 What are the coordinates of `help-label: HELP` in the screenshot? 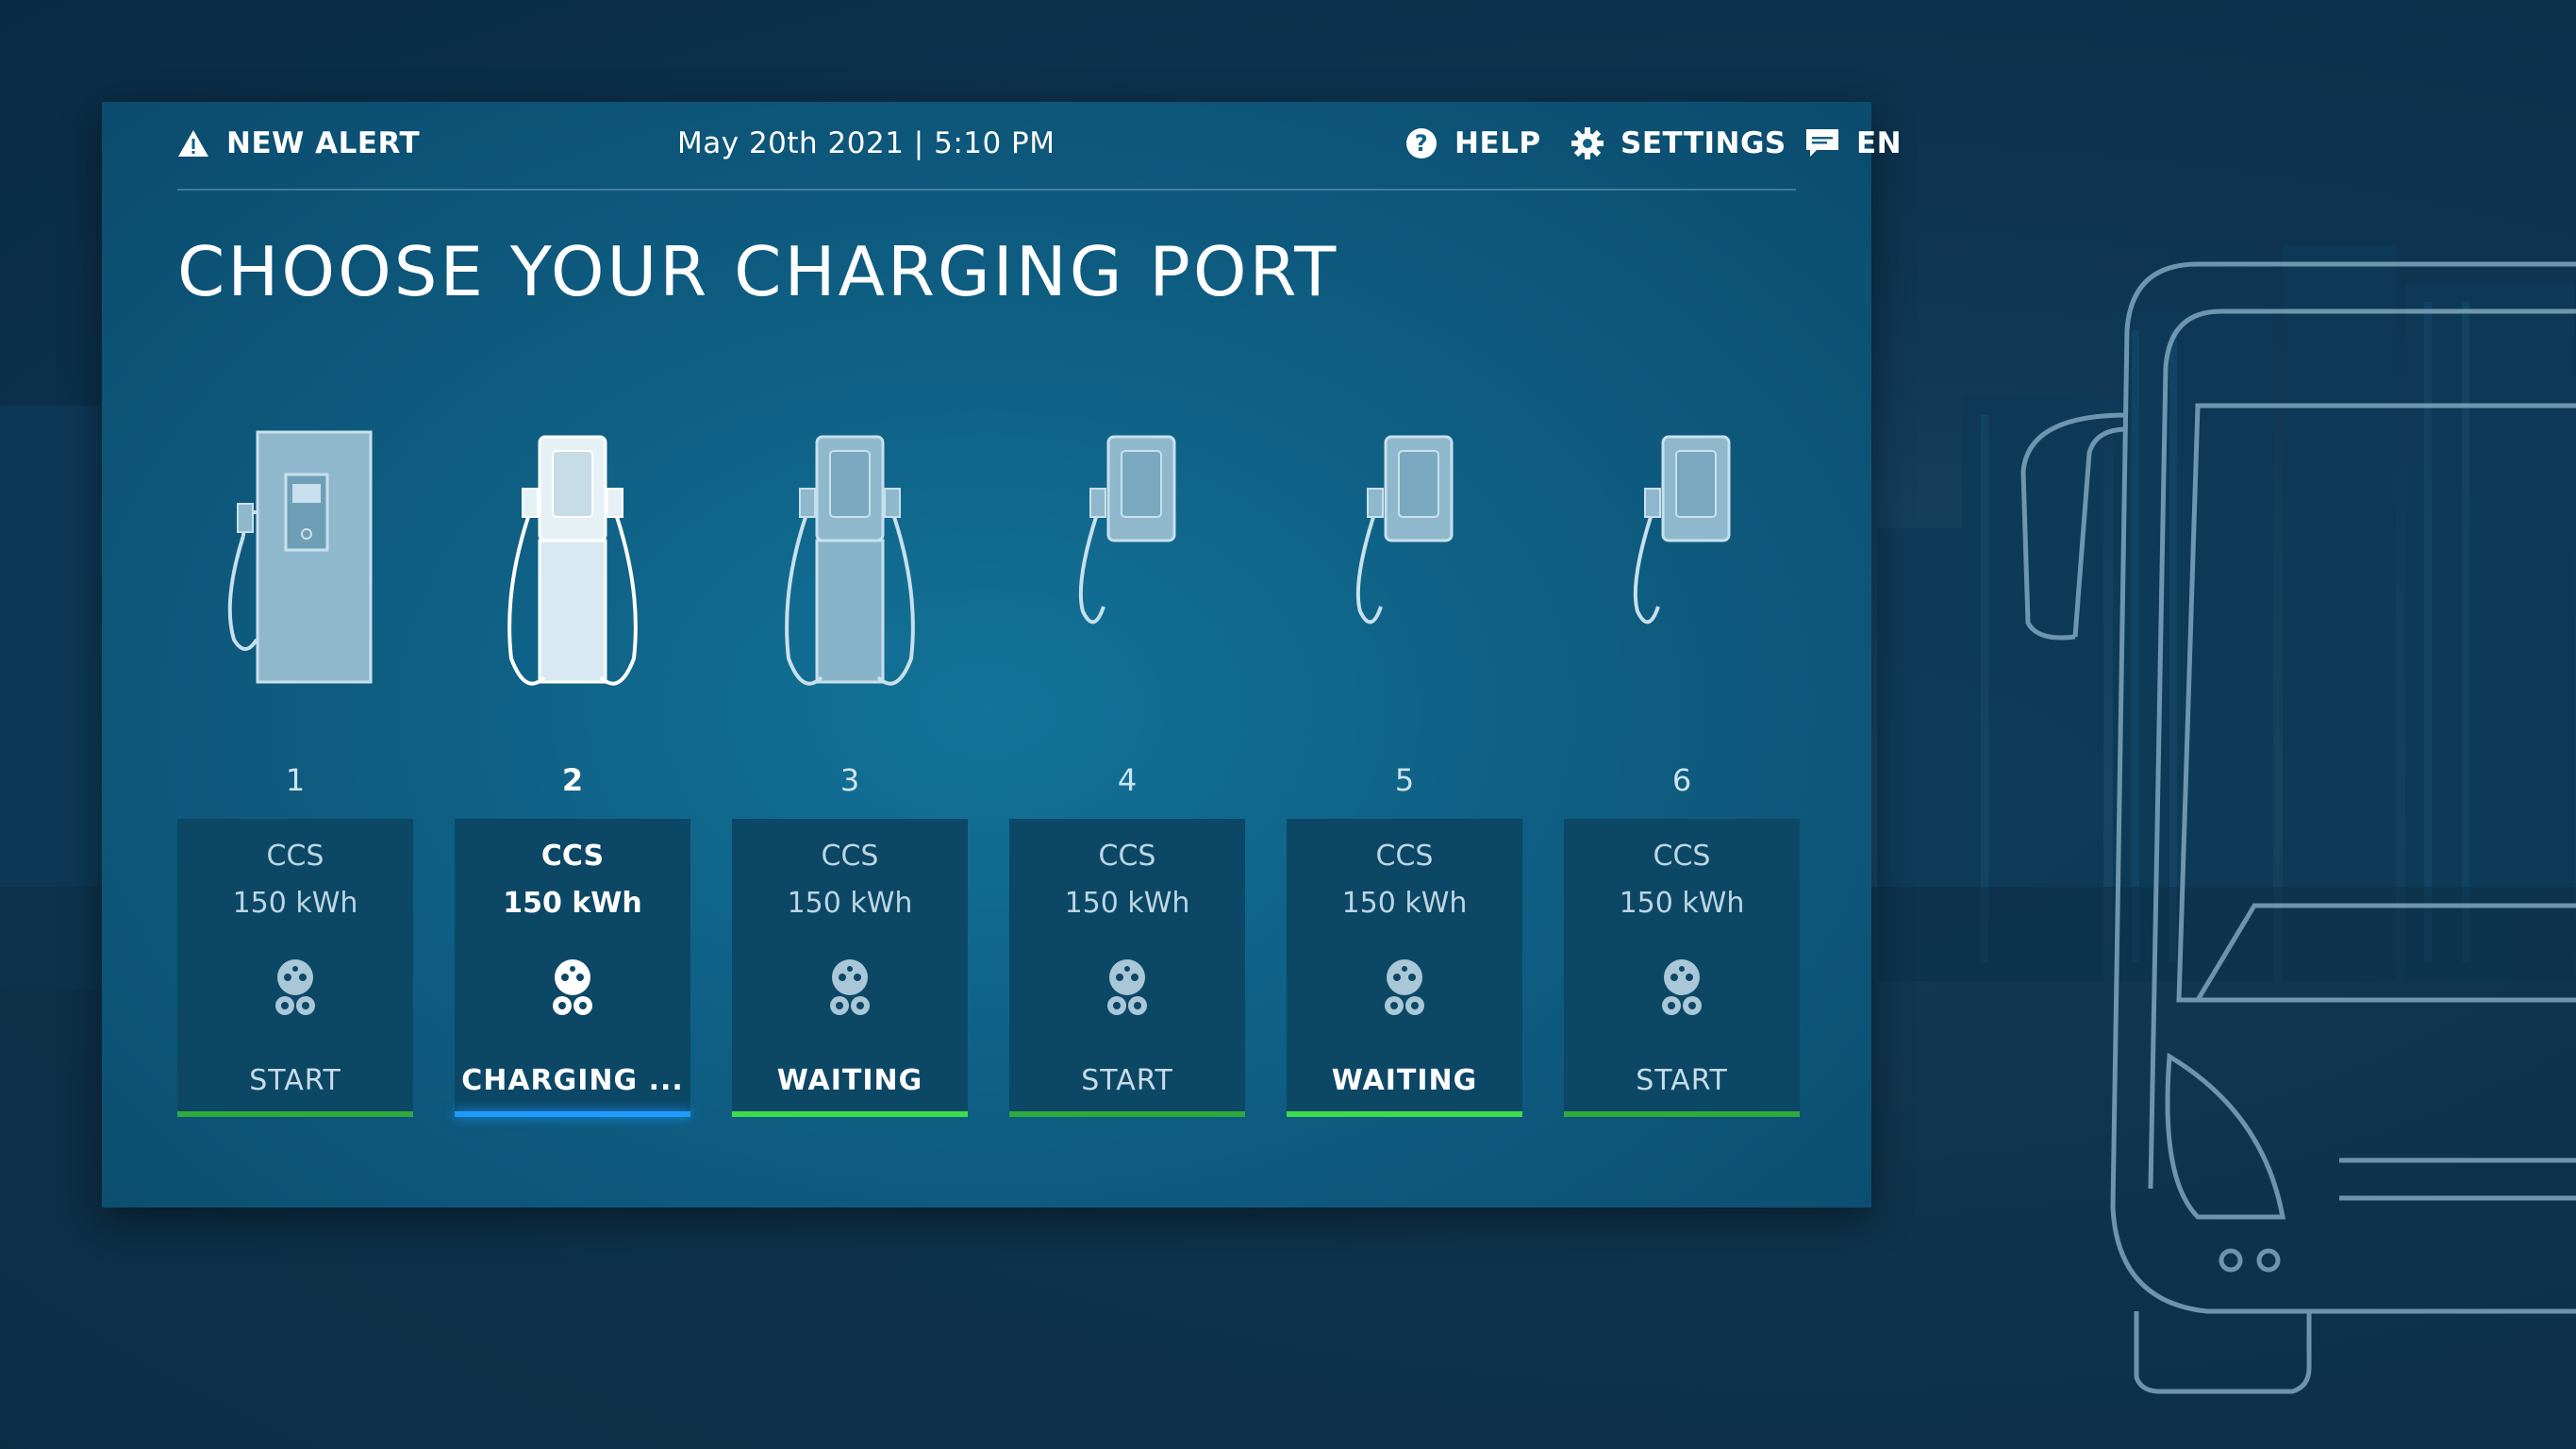 It's located at (1497, 143).